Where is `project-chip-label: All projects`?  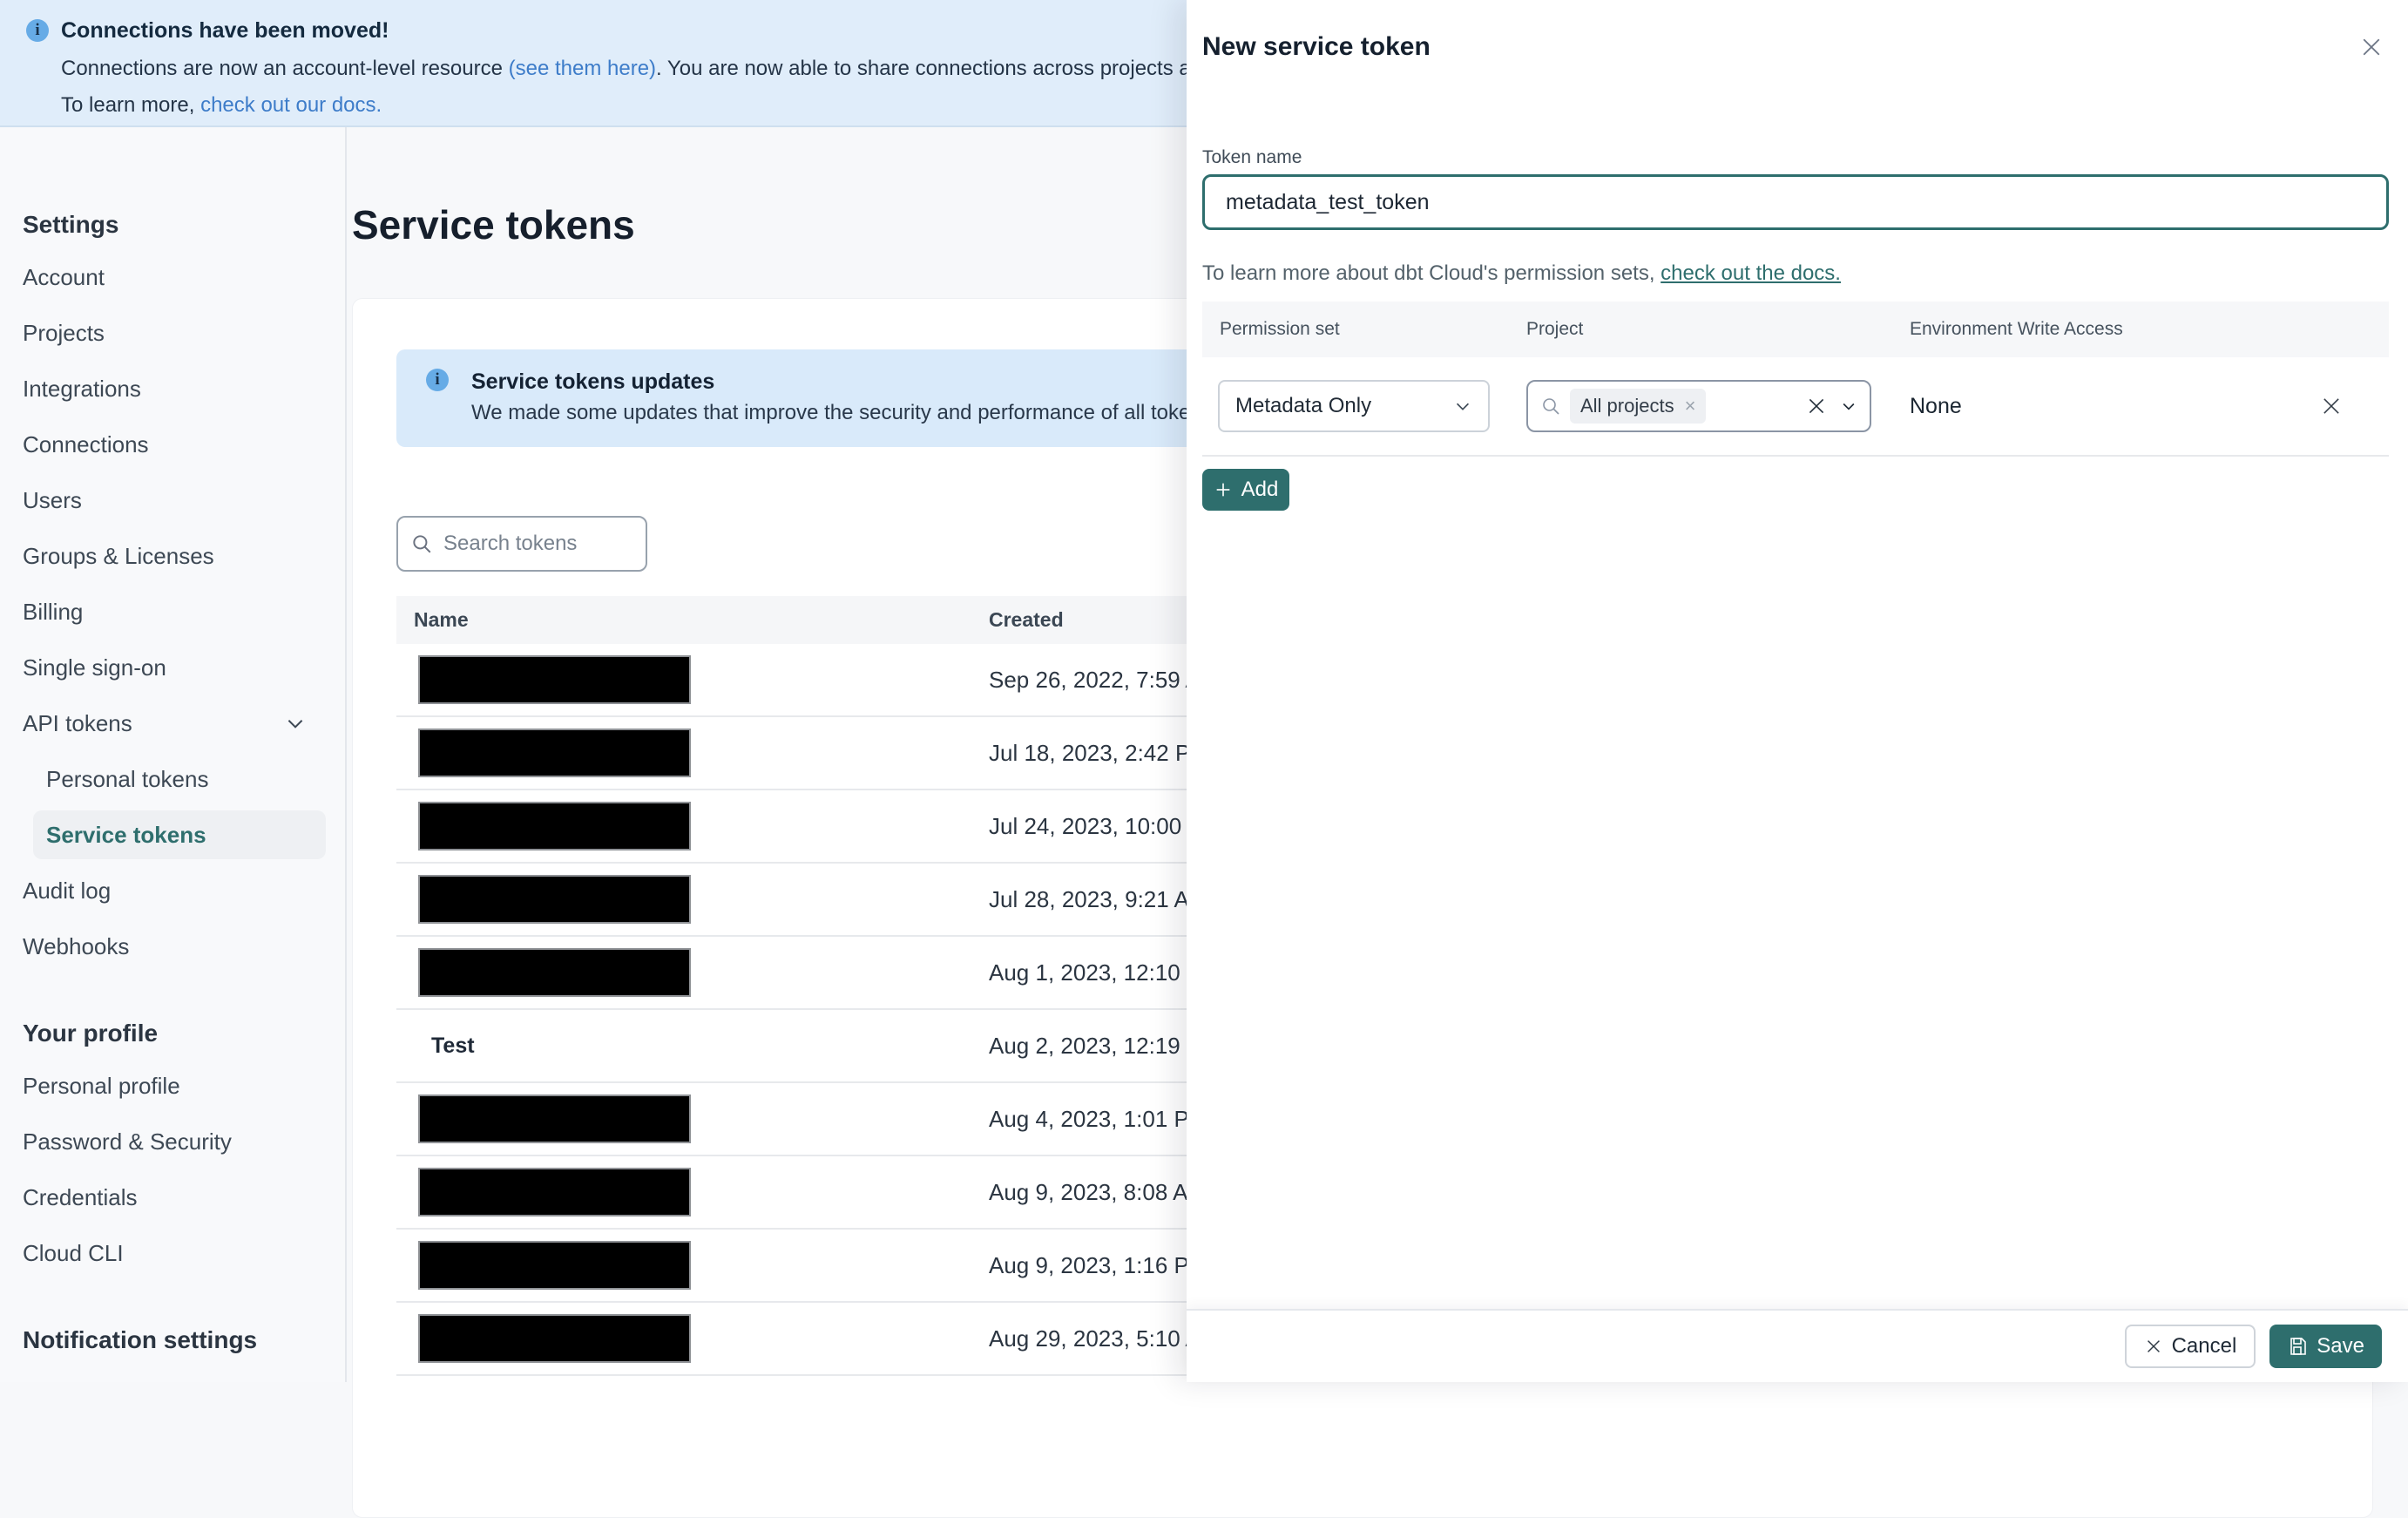 project-chip-label: All projects is located at coordinates (1627, 406).